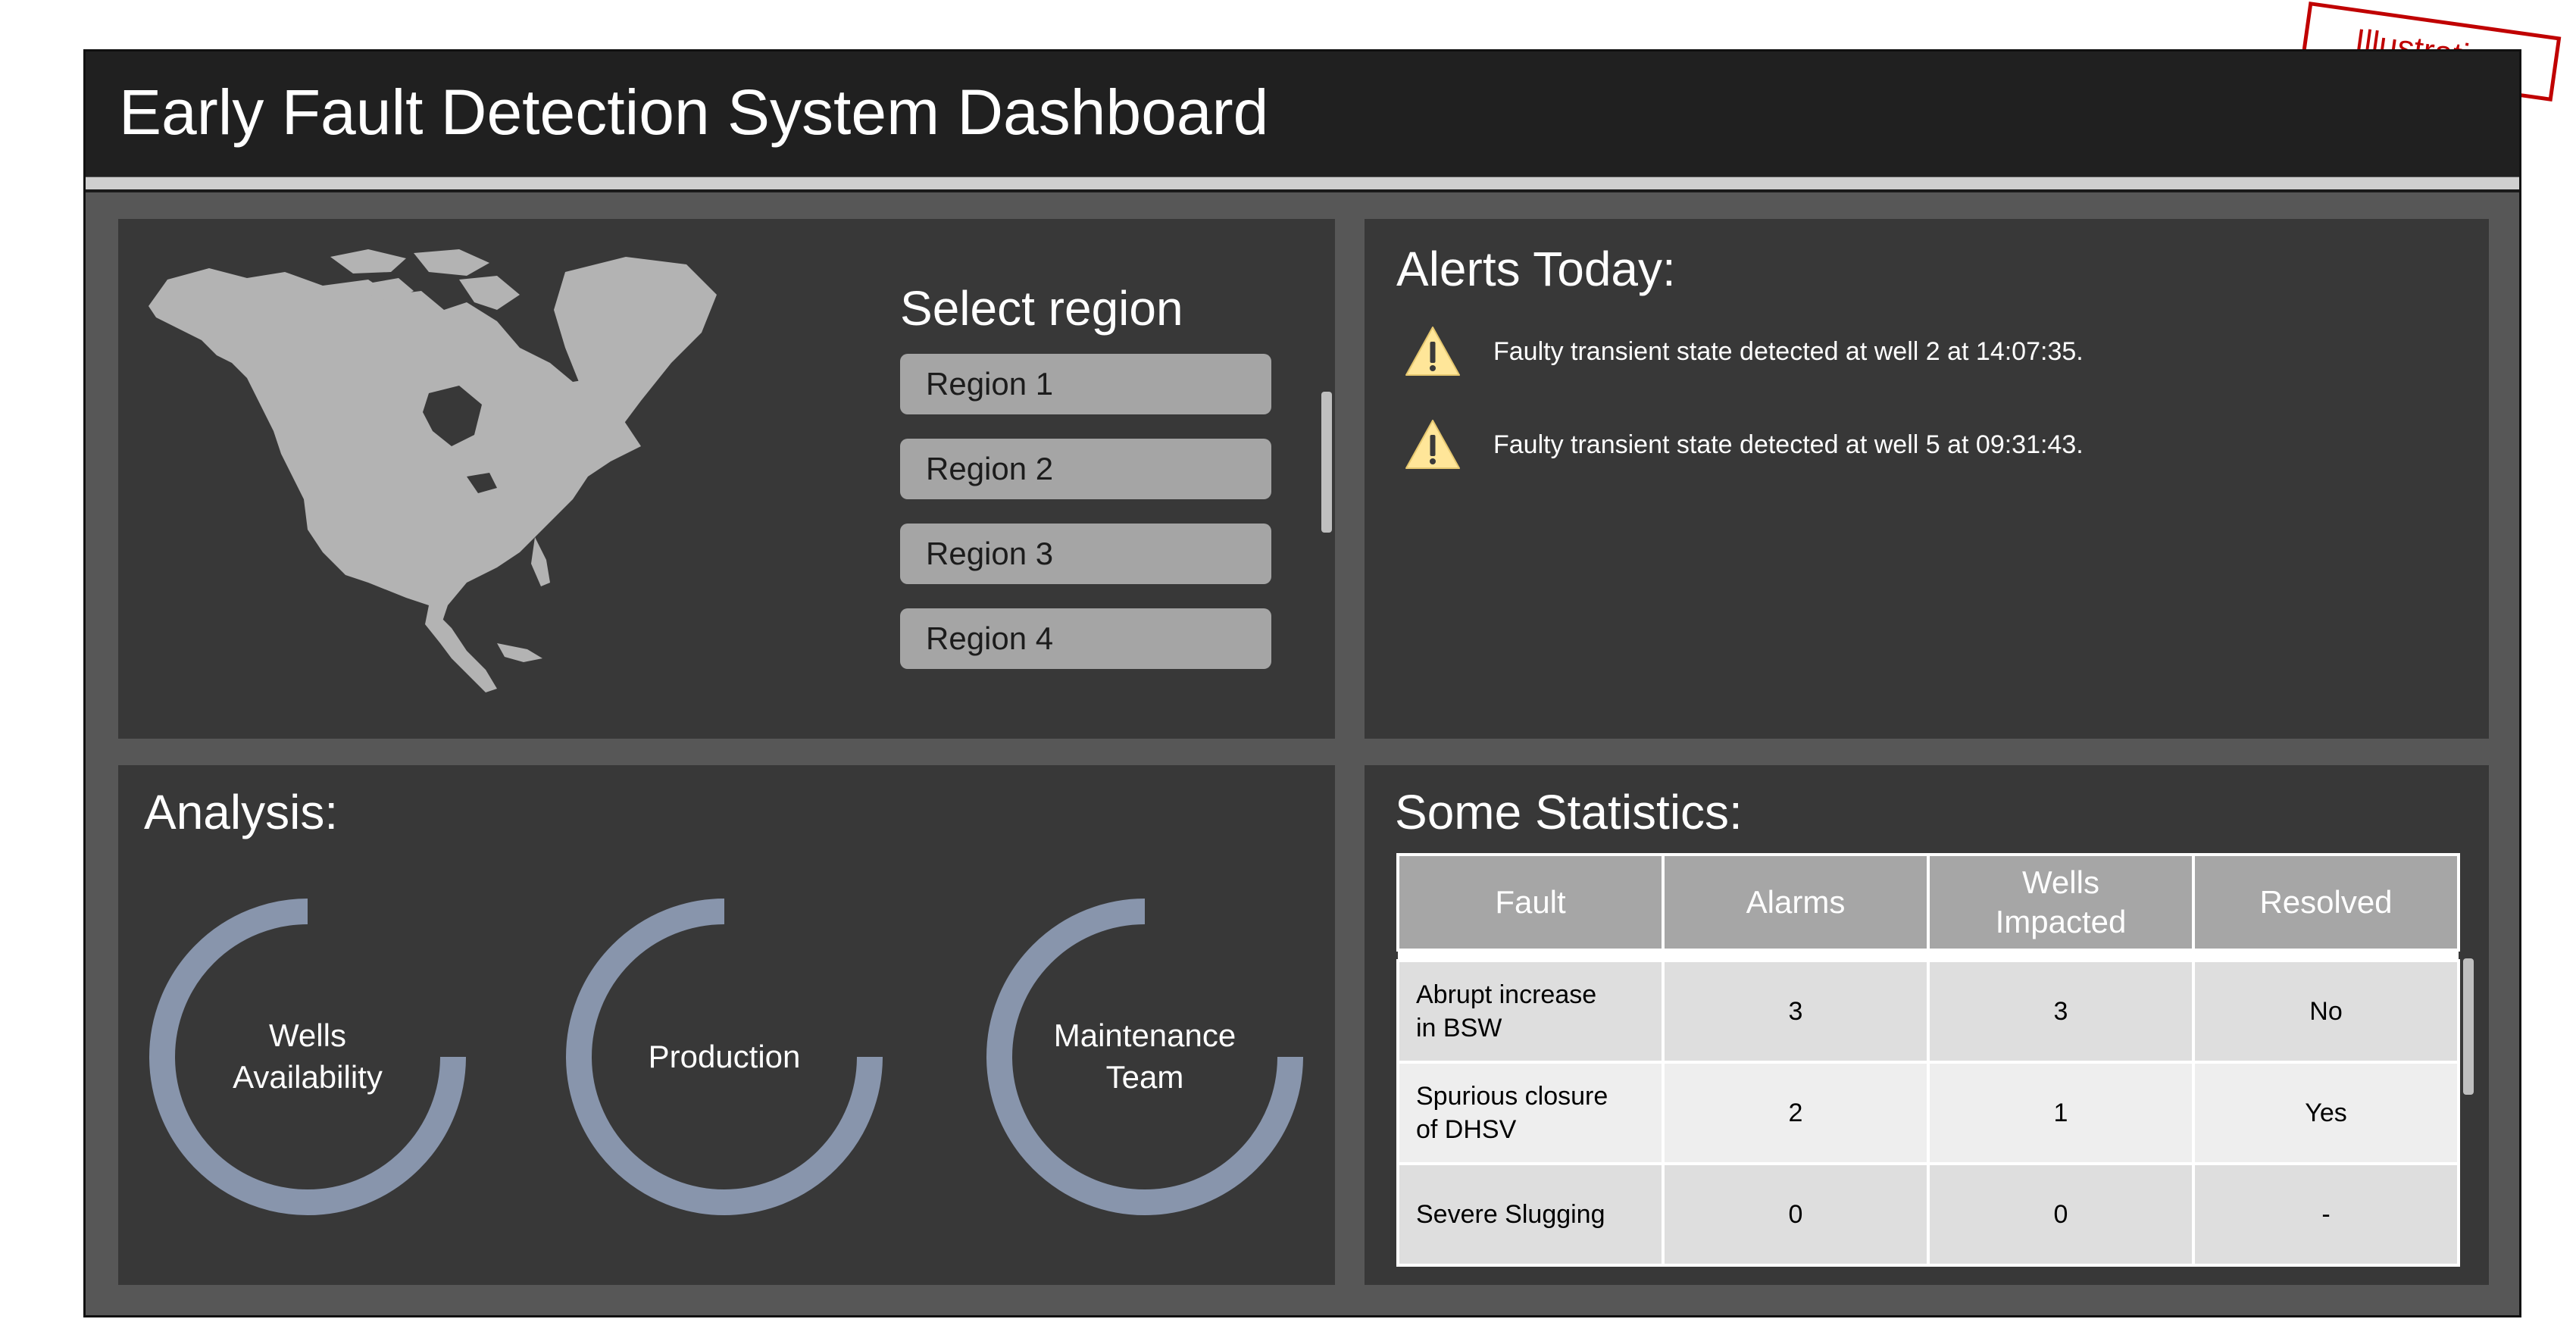  I want to click on header-bar: Early Fault Detection System Dashboard, so click(1302, 114).